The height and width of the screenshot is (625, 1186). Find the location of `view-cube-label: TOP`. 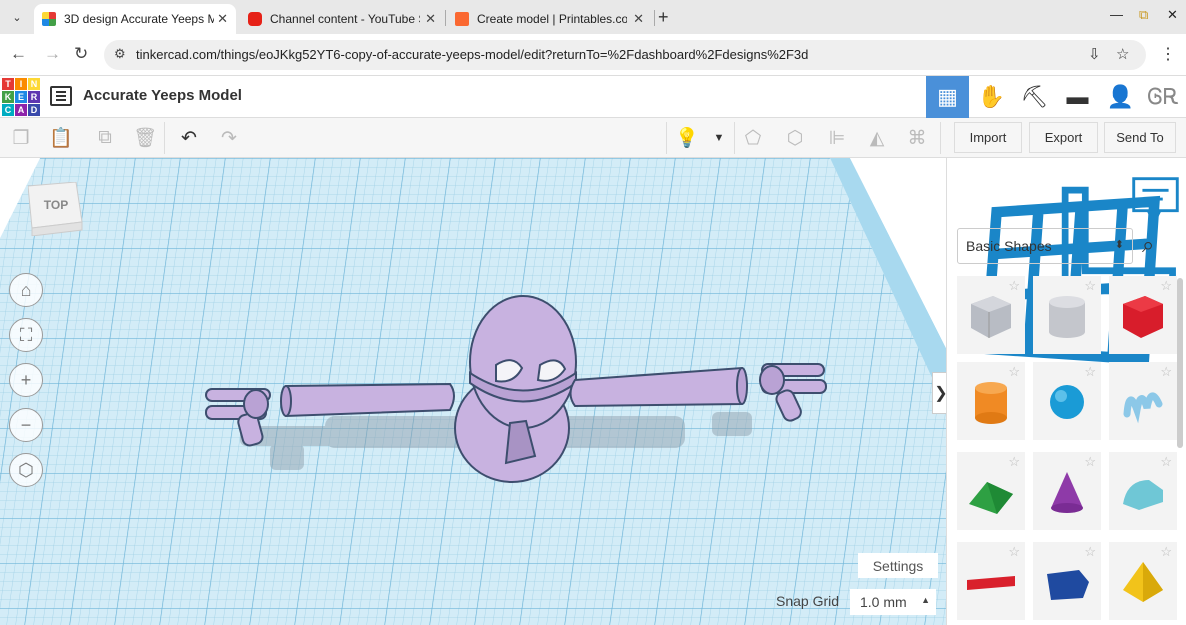

view-cube-label: TOP is located at coordinates (56, 205).